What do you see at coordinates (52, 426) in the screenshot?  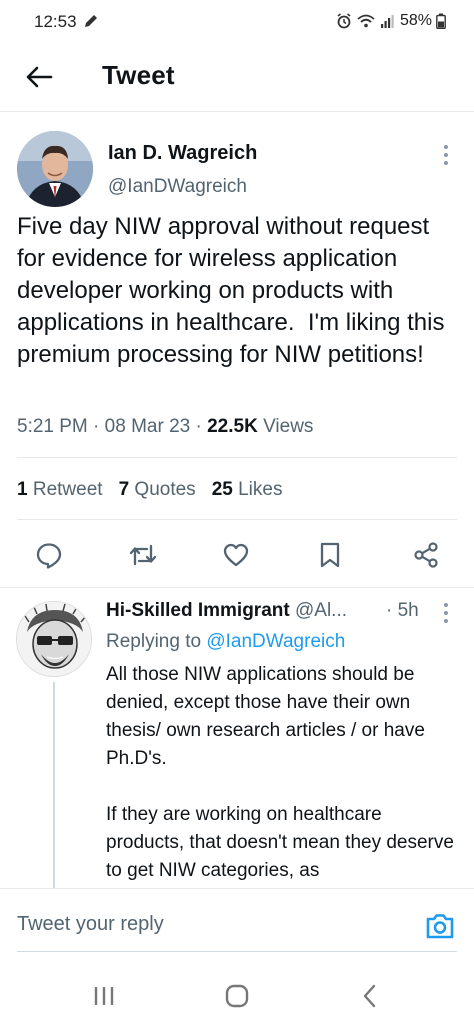 I see `tweet-time: 5:21 PM` at bounding box center [52, 426].